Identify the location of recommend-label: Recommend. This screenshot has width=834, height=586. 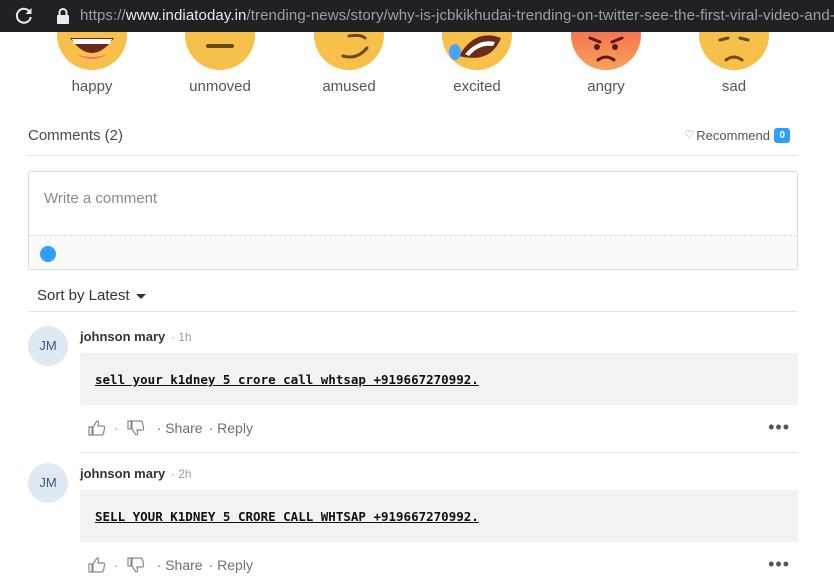
(733, 135).